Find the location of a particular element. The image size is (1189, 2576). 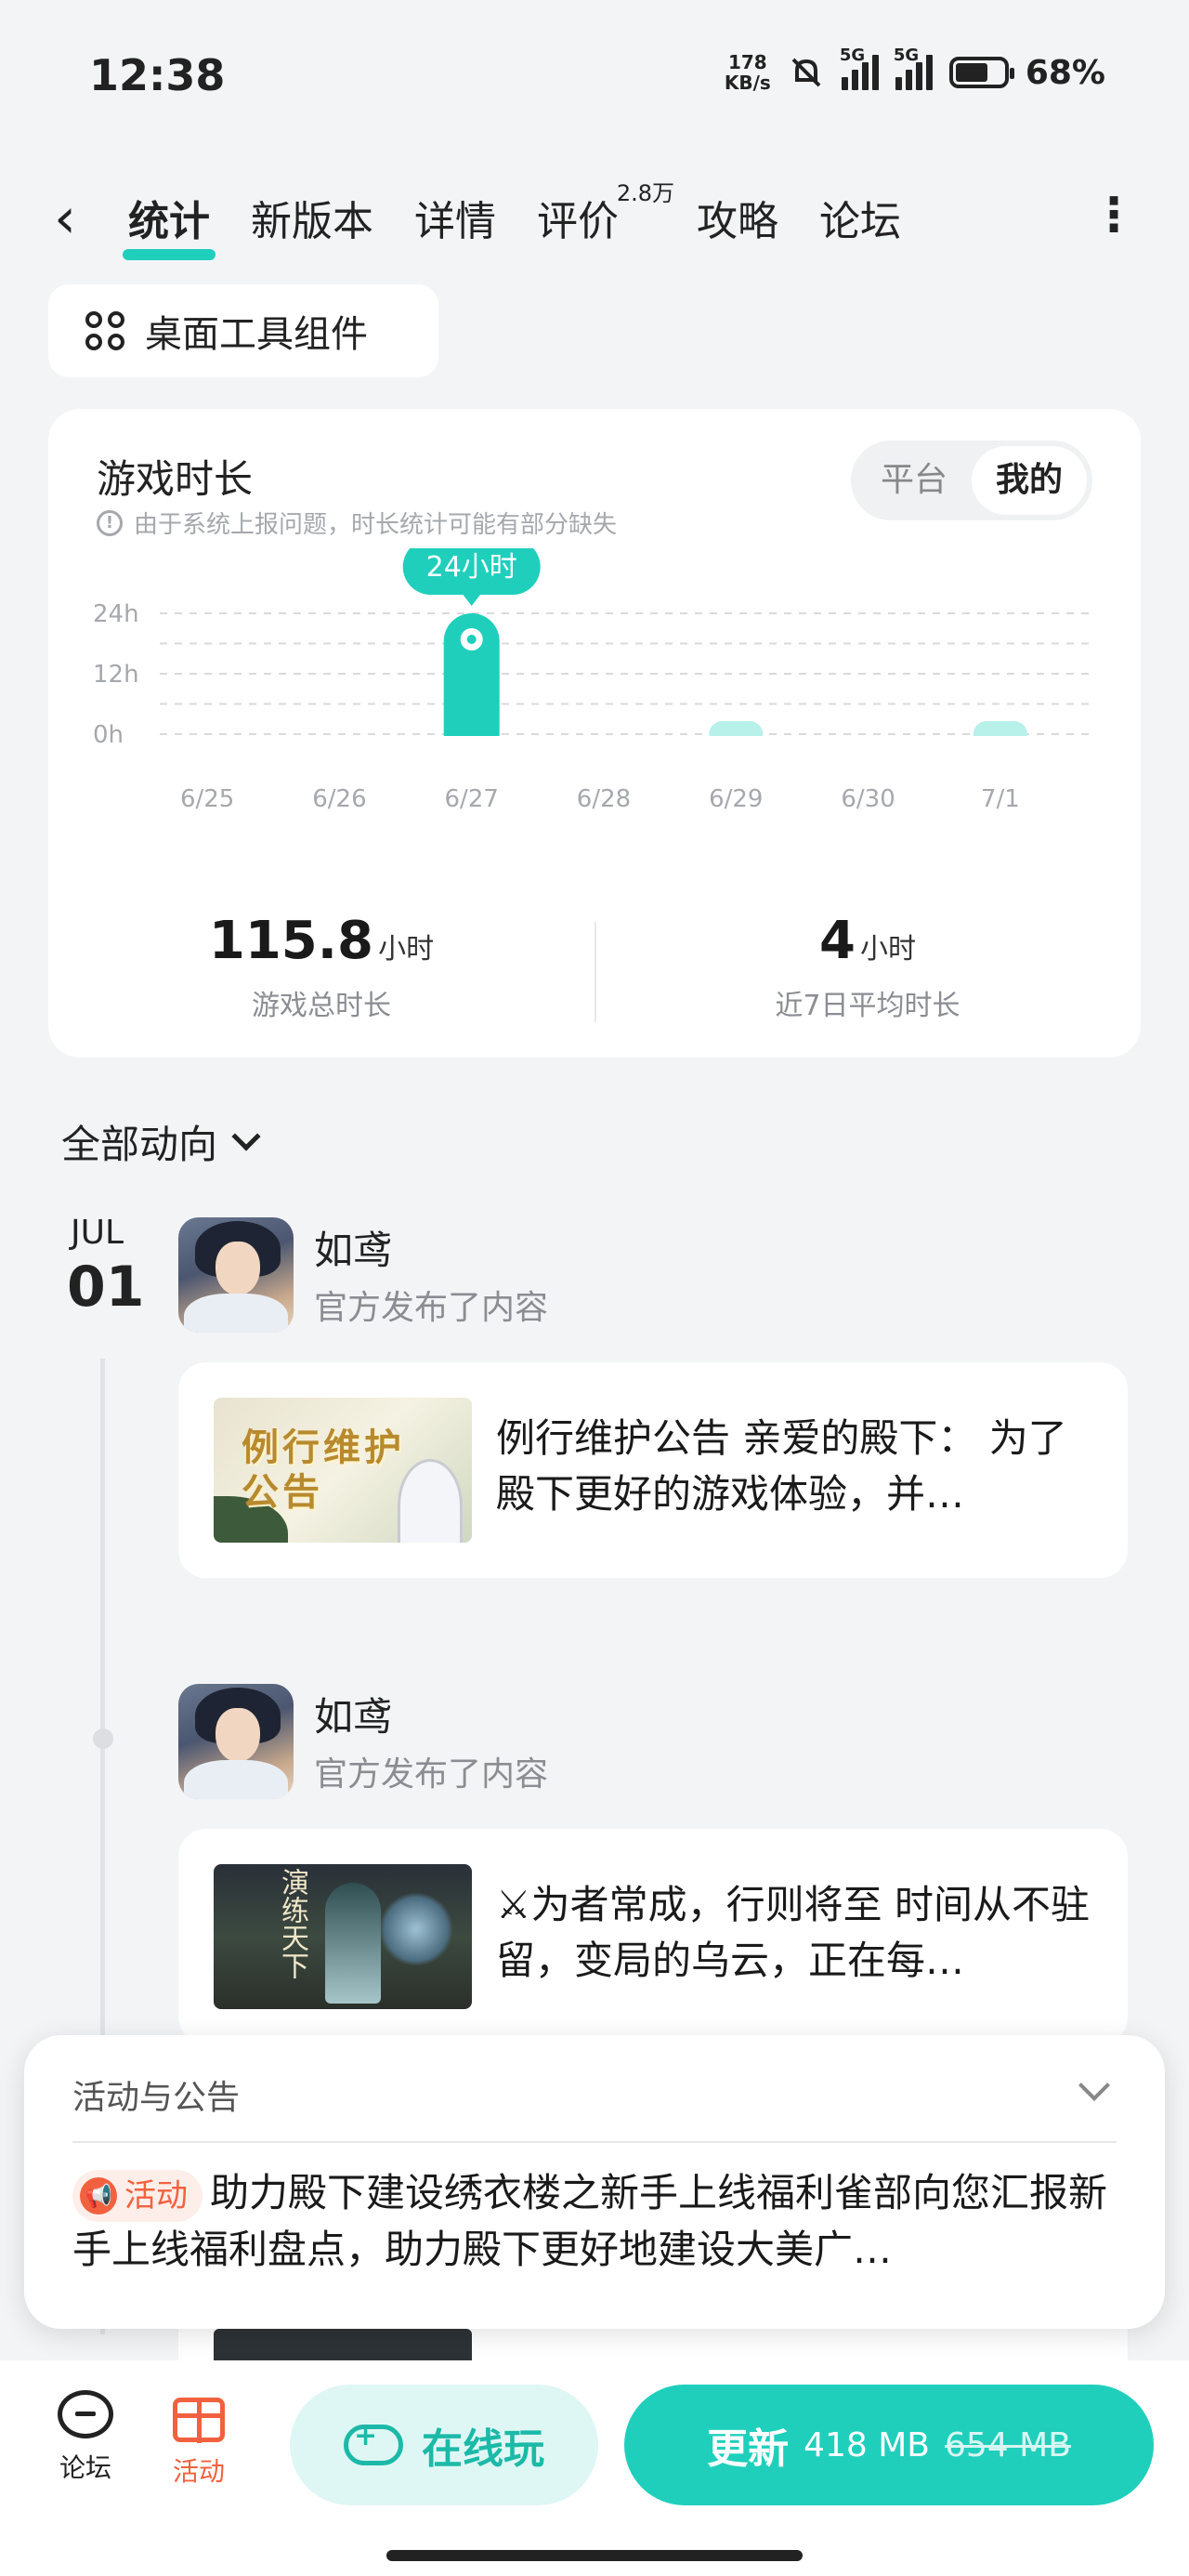

total-playtime: 115.8 小时 游戏总时长 is located at coordinates (321, 967).